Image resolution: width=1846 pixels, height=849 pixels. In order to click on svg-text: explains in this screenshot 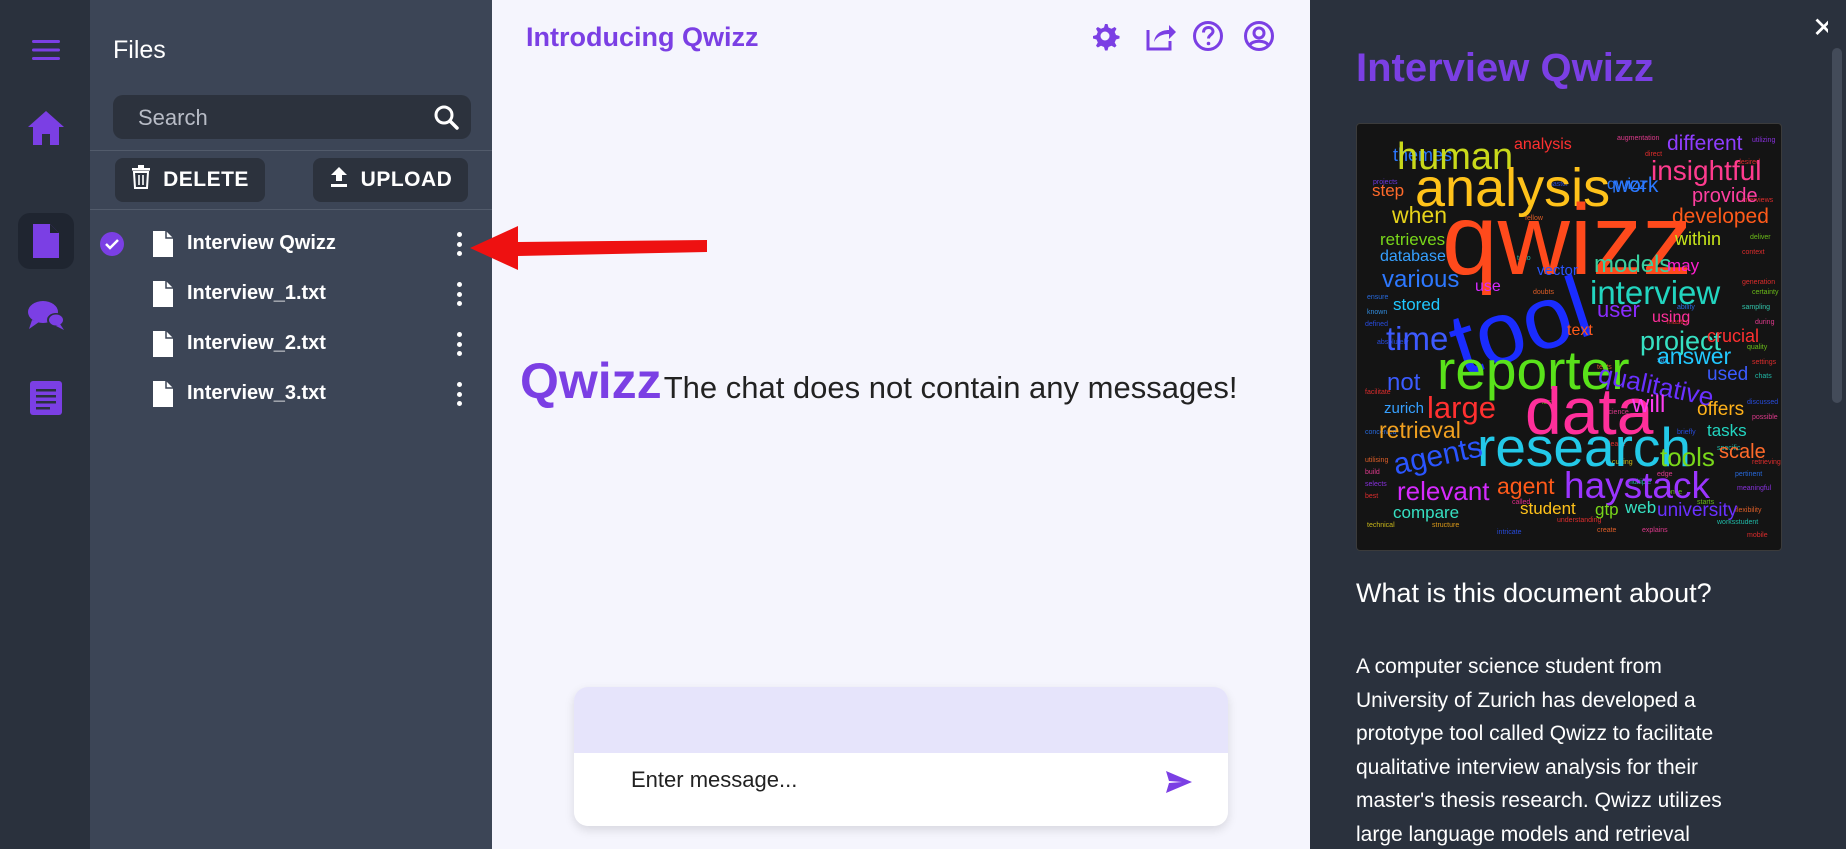, I will do `click(1655, 530)`.